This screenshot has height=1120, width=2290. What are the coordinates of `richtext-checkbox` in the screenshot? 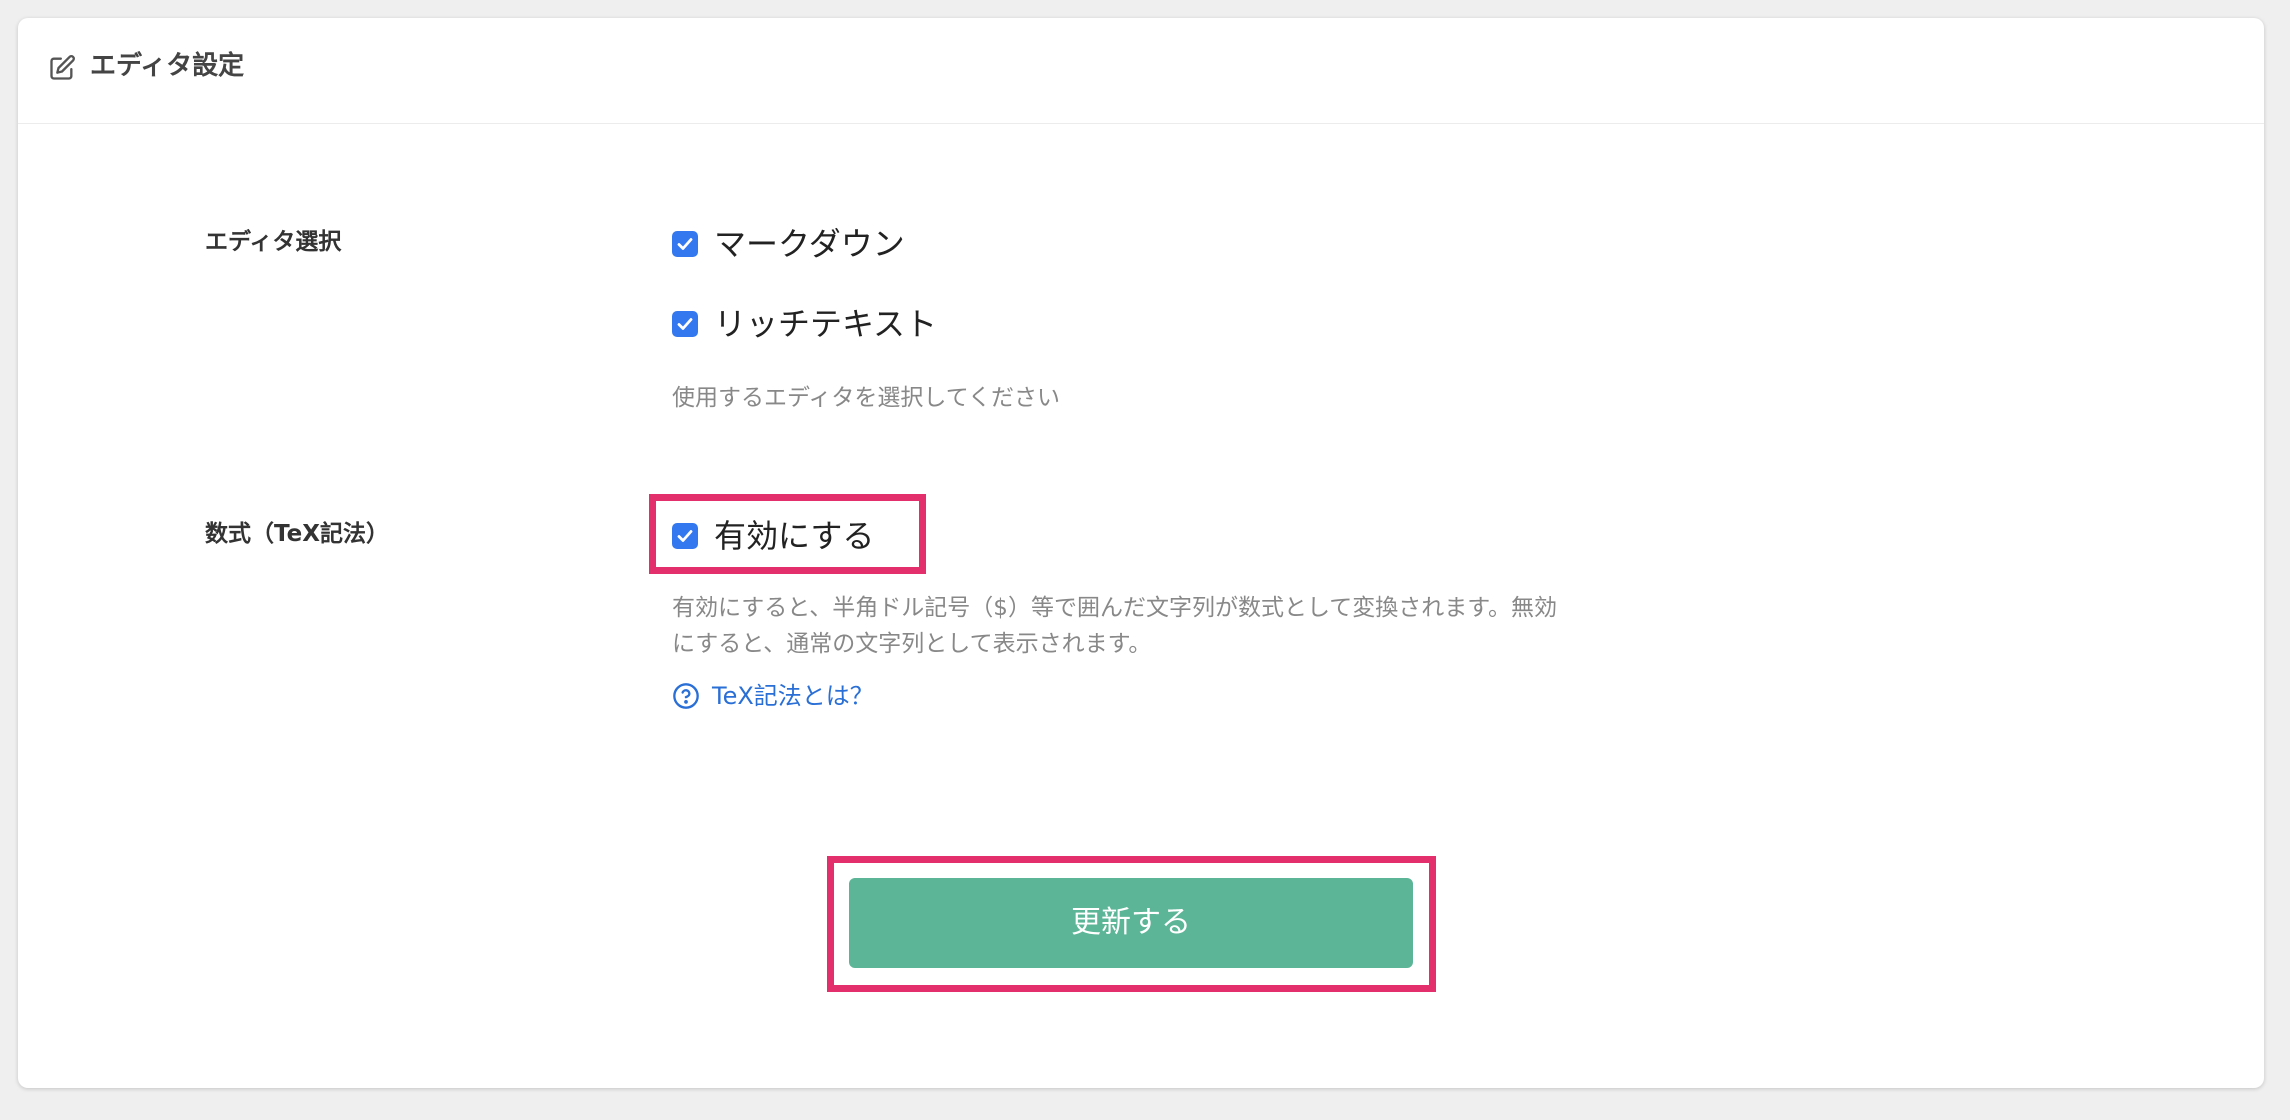 It's located at (685, 324).